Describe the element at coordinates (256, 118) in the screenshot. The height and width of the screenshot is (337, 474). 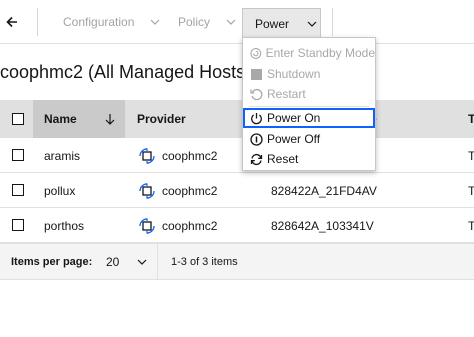
I see `power-on-icon` at that location.